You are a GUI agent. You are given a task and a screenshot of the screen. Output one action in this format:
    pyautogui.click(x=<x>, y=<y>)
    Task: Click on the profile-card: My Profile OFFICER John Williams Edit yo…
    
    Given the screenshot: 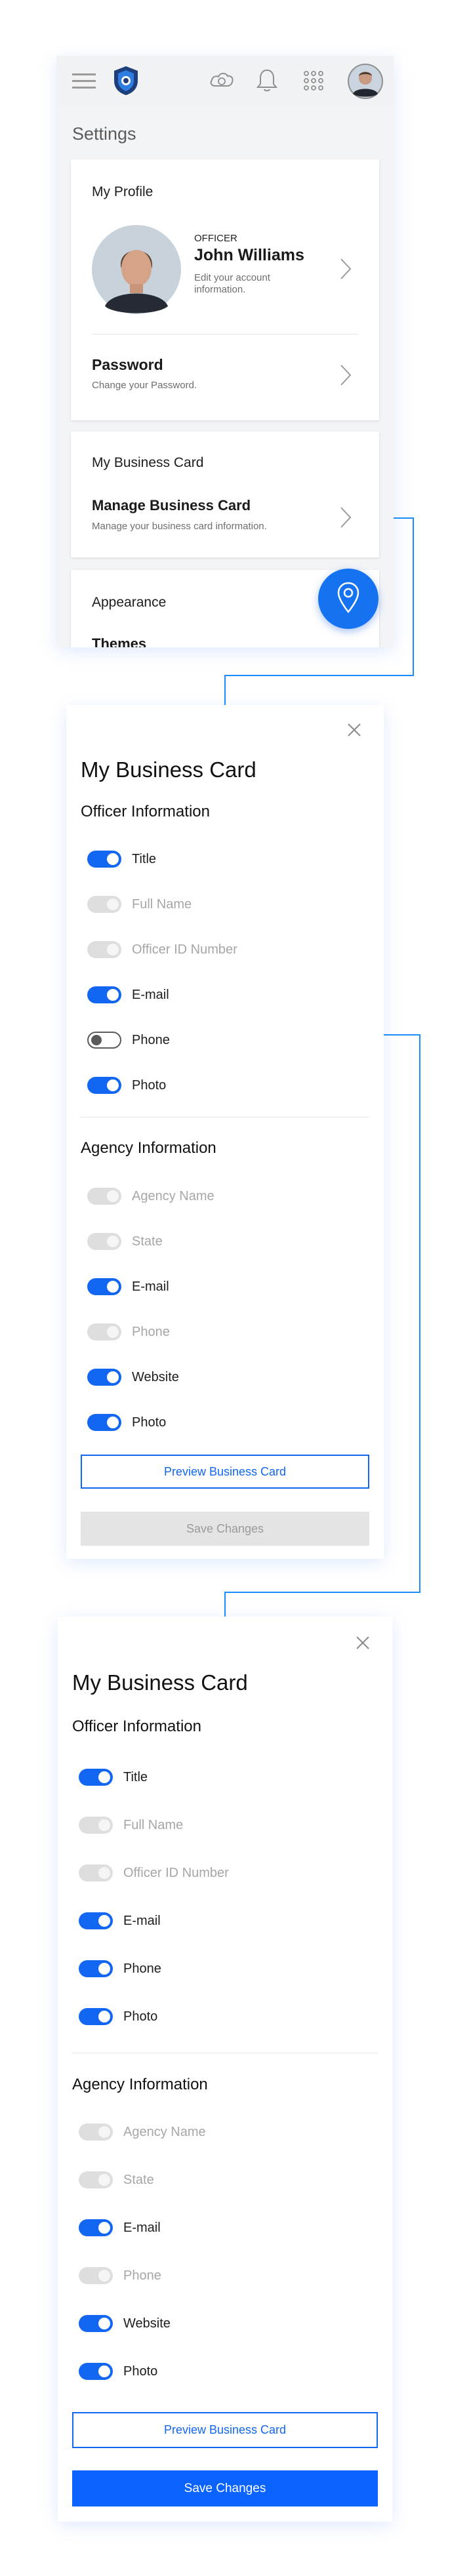 What is the action you would take?
    pyautogui.click(x=225, y=289)
    